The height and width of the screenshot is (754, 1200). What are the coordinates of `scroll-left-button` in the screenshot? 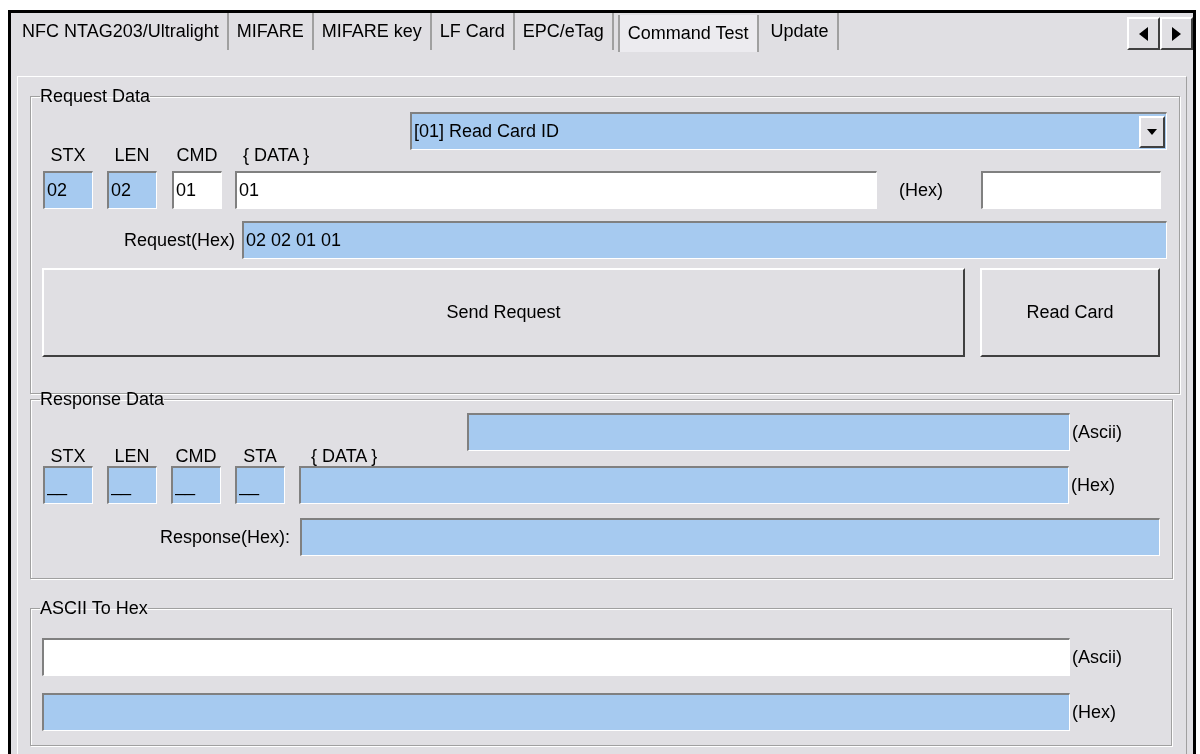 It's located at (1143, 33).